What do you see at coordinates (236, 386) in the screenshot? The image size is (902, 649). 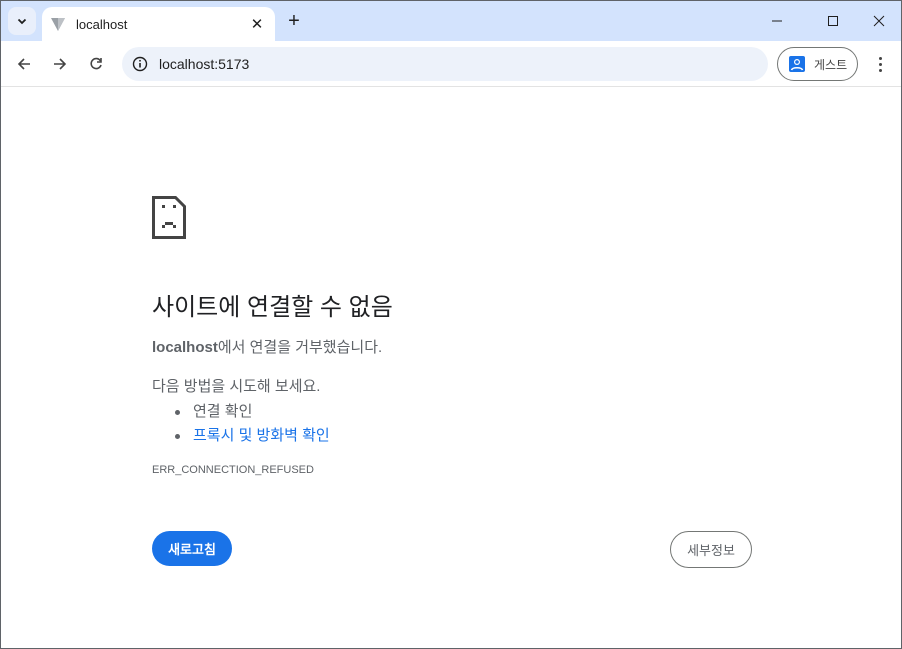 I see `try-label: 다음 방법을 시도해 보세요.` at bounding box center [236, 386].